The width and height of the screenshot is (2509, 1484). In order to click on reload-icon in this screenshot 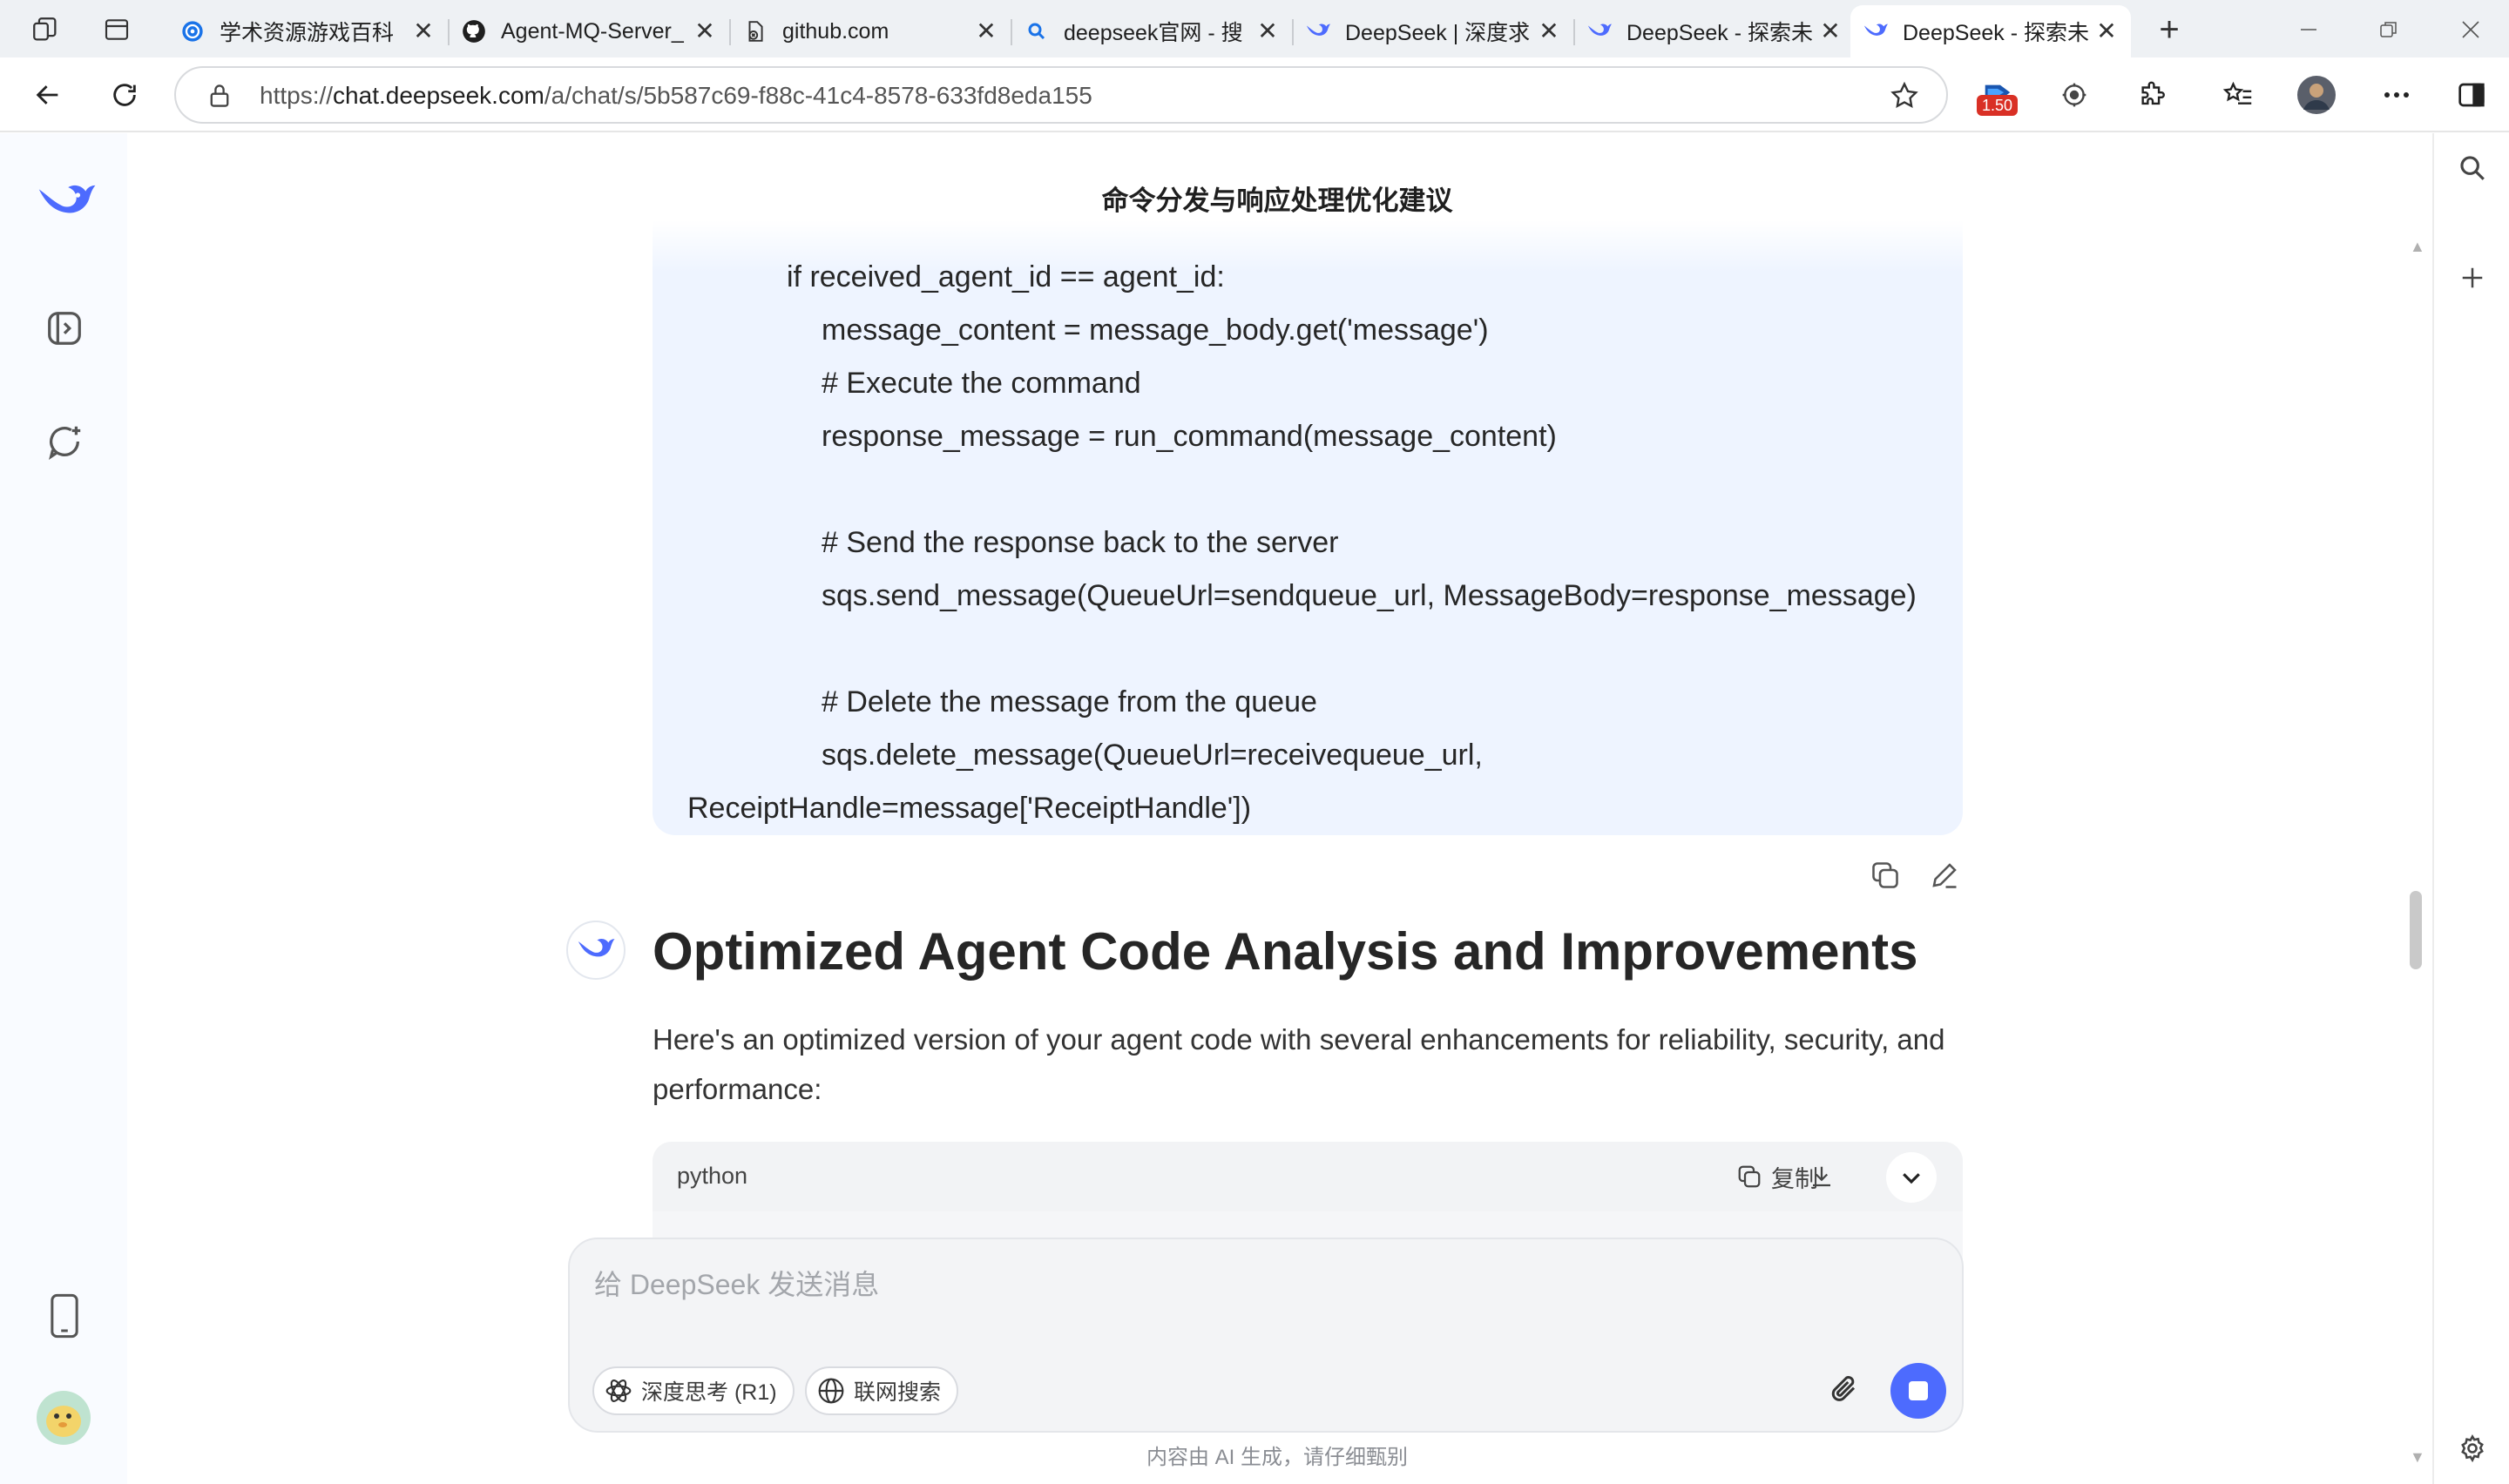, I will do `click(125, 95)`.